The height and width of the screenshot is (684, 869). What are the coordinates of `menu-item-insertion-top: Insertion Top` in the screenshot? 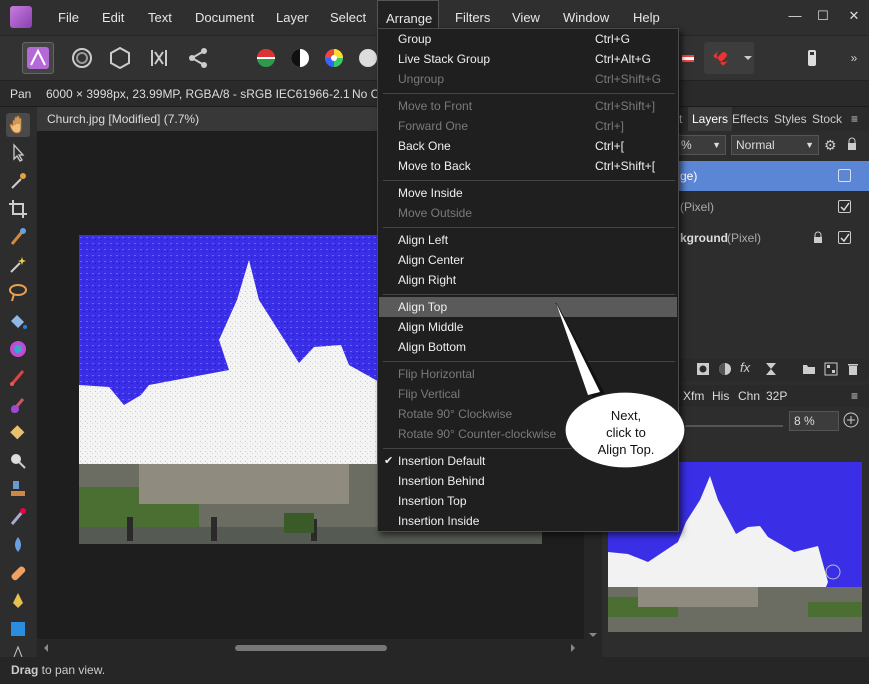 It's located at (528, 501).